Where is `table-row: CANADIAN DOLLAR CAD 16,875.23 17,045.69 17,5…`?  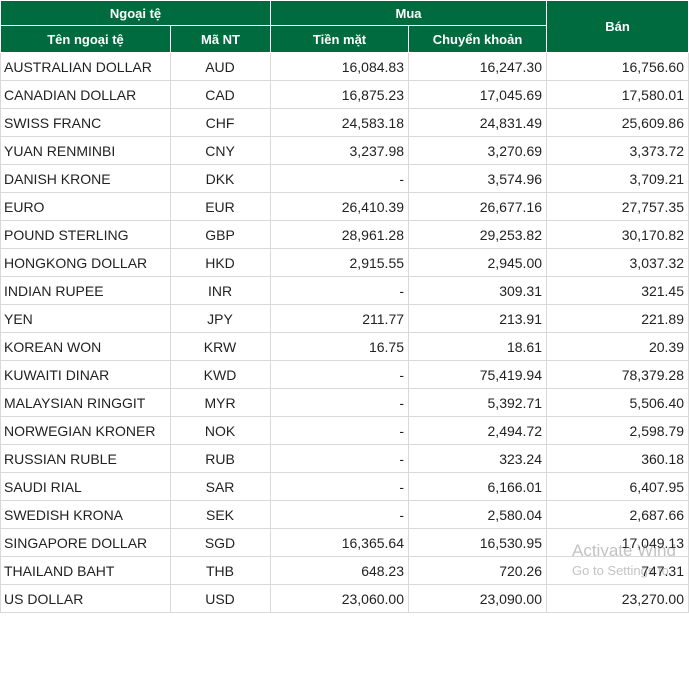
table-row: CANADIAN DOLLAR CAD 16,875.23 17,045.69 17,5… is located at coordinates (344, 94).